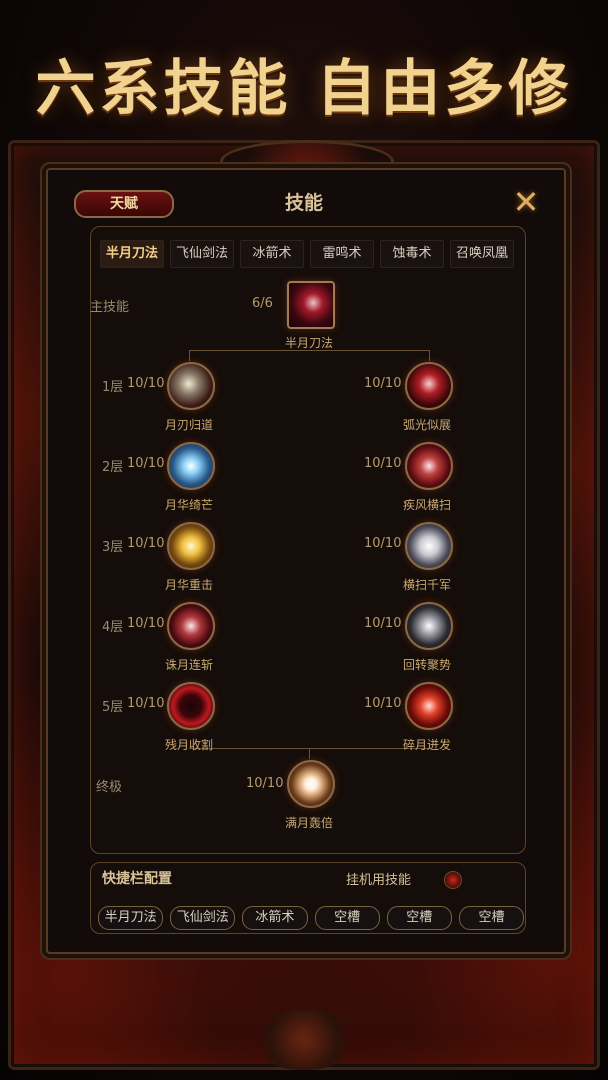 The image size is (608, 1080). I want to click on tab-leiming: 雷鸣术, so click(342, 254).